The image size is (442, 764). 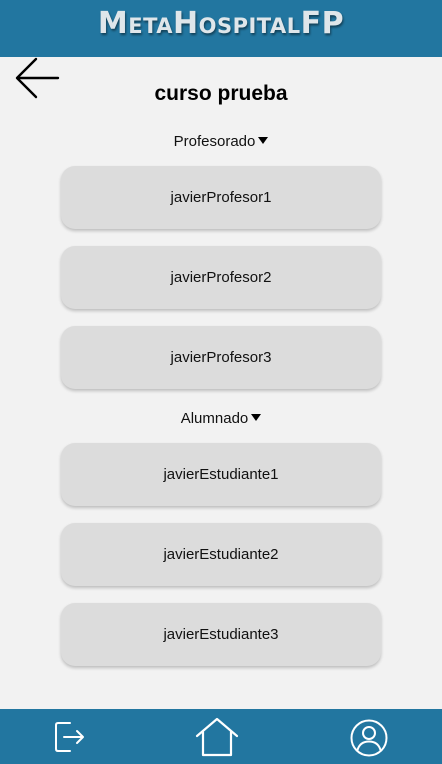 I want to click on students-section-label: Alumnado, so click(x=214, y=418).